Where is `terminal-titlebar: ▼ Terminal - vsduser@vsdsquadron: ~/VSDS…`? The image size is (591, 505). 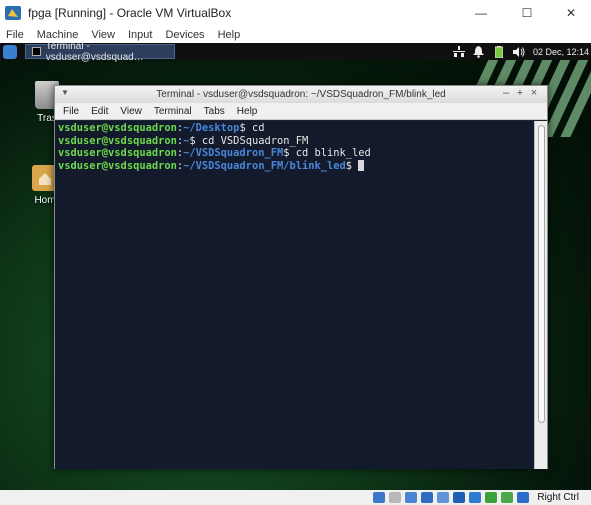 terminal-titlebar: ▼ Terminal - vsduser@vsdsquadron: ~/VSDS… is located at coordinates (301, 94).